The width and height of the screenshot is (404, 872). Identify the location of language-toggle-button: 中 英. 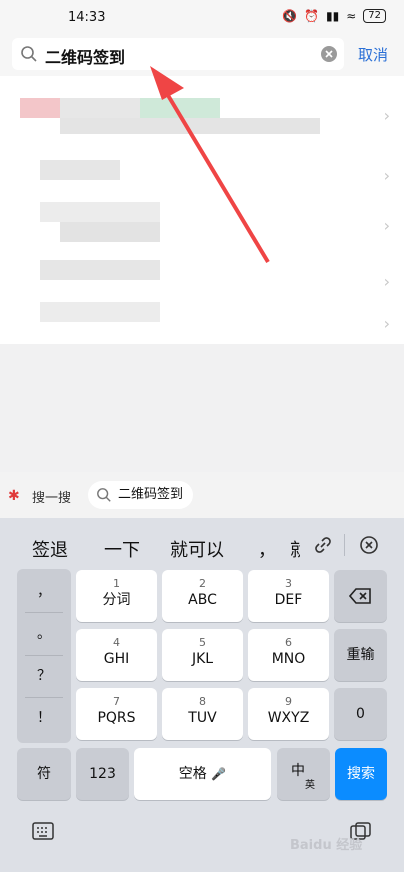
(303, 774).